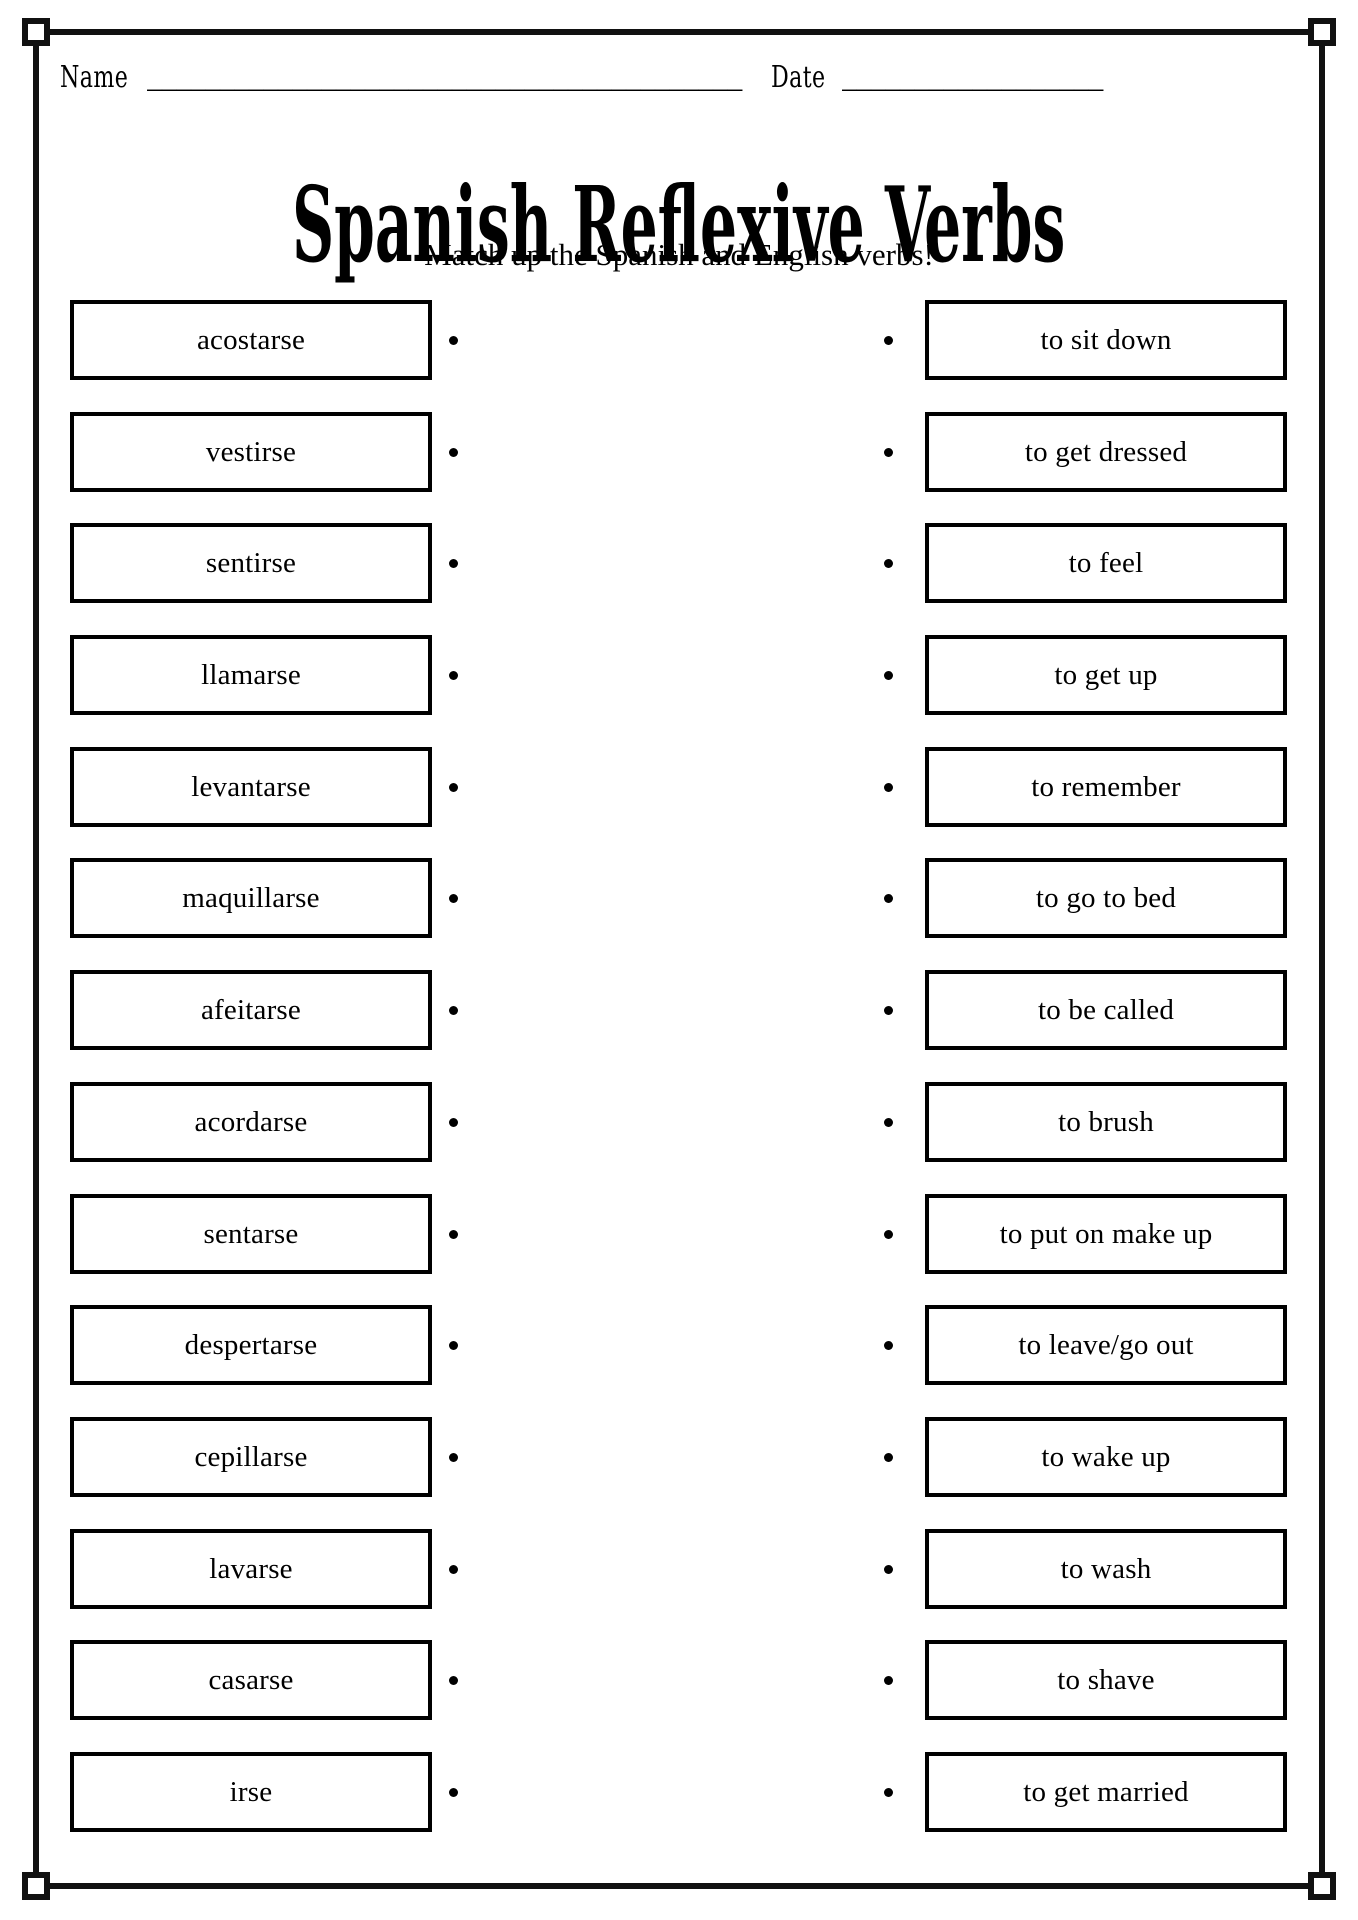  I want to click on english-meaning-box: to sit down, so click(1106, 340).